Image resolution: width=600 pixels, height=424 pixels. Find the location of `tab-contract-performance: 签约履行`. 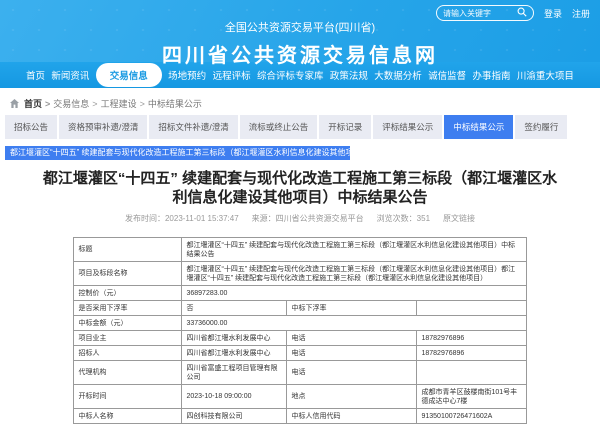

tab-contract-performance: 签约履行 is located at coordinates (541, 127).